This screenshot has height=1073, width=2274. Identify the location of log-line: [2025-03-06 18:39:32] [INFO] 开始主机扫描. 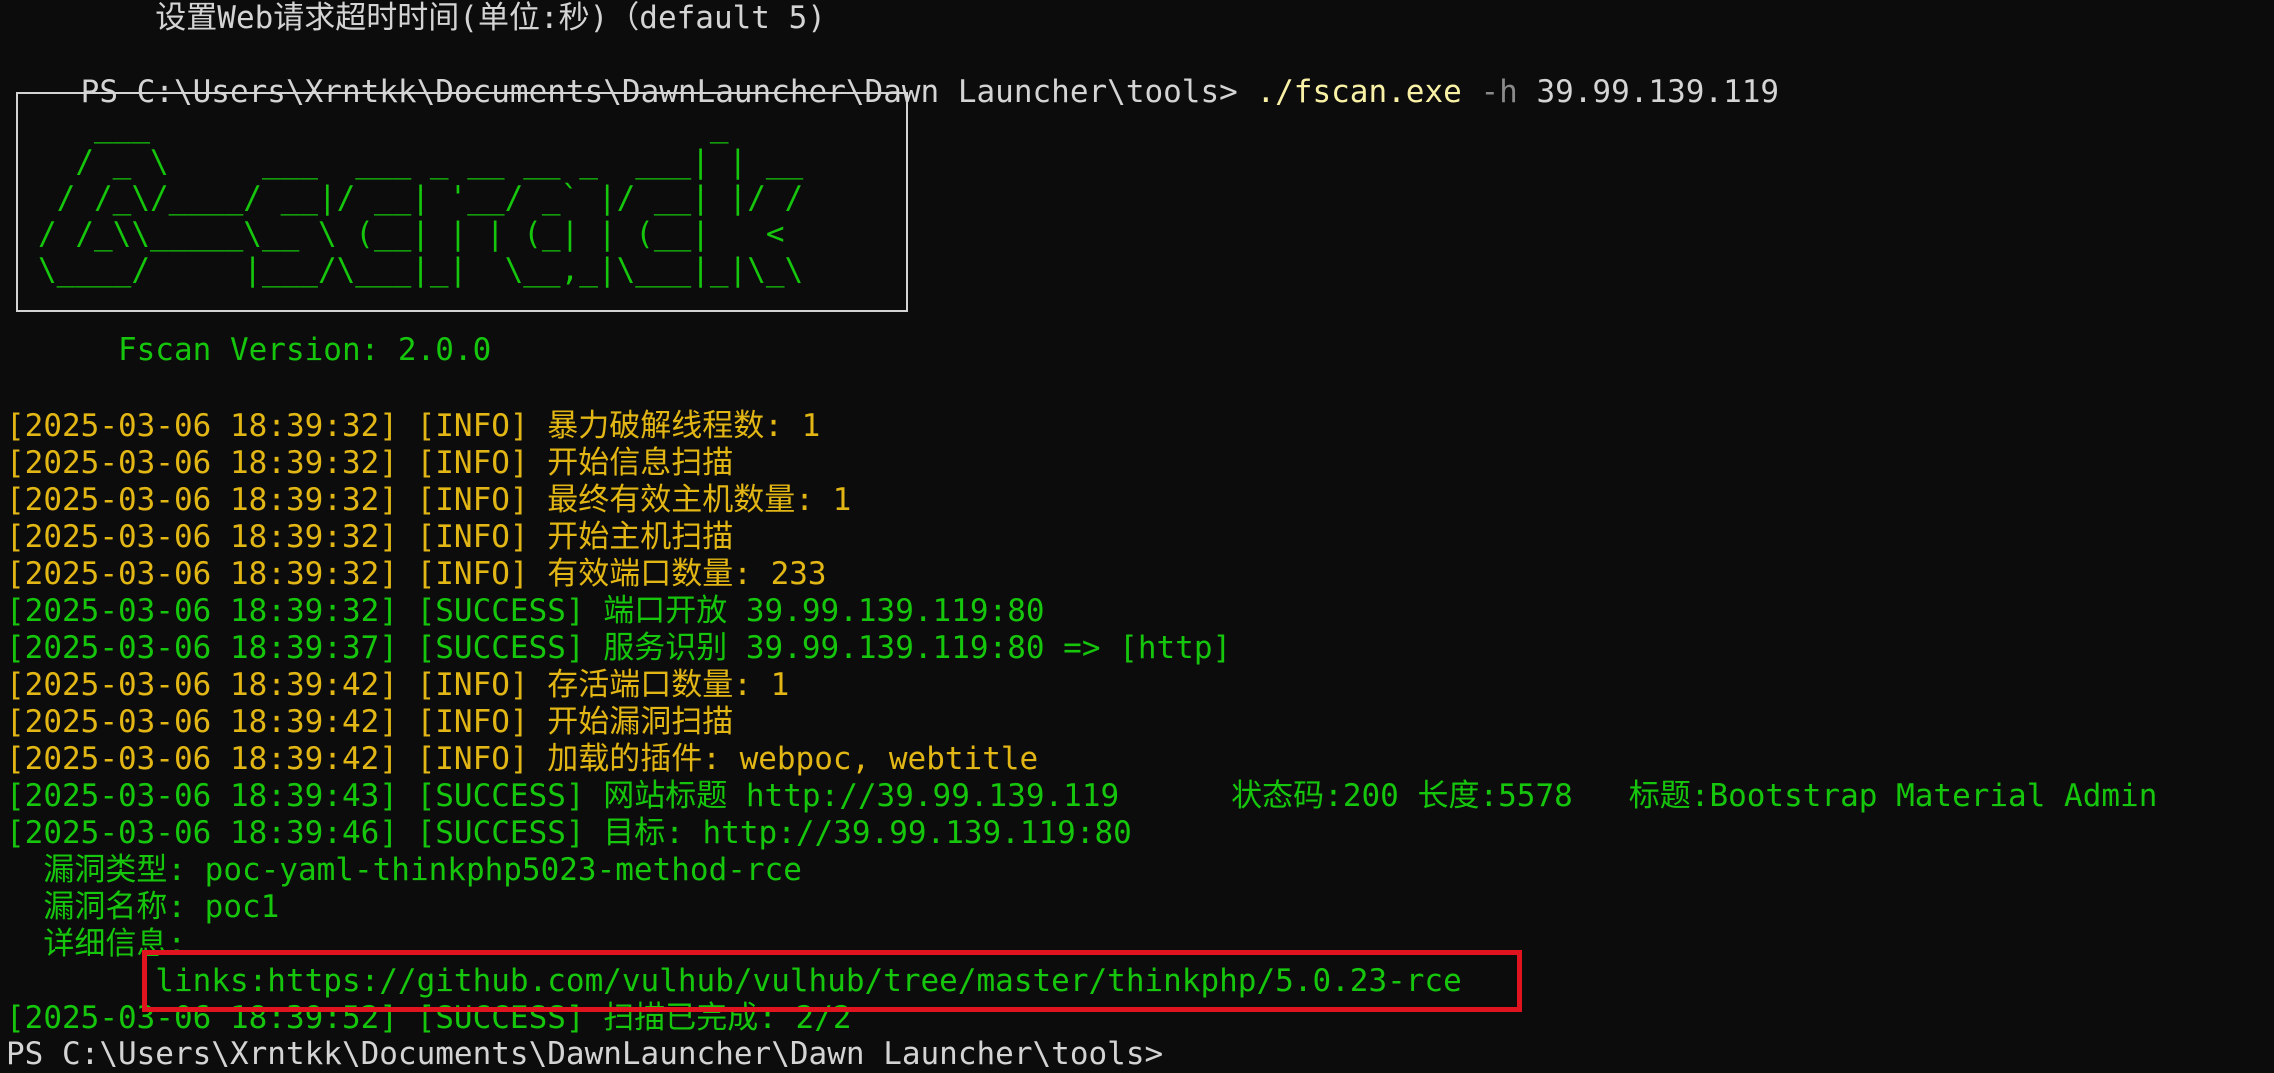
(370, 537).